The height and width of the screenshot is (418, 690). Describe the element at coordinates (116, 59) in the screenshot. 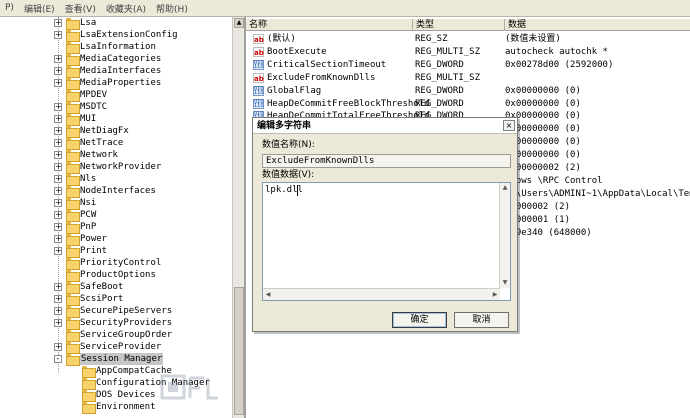

I see `tree-item: + MediaCategories` at that location.